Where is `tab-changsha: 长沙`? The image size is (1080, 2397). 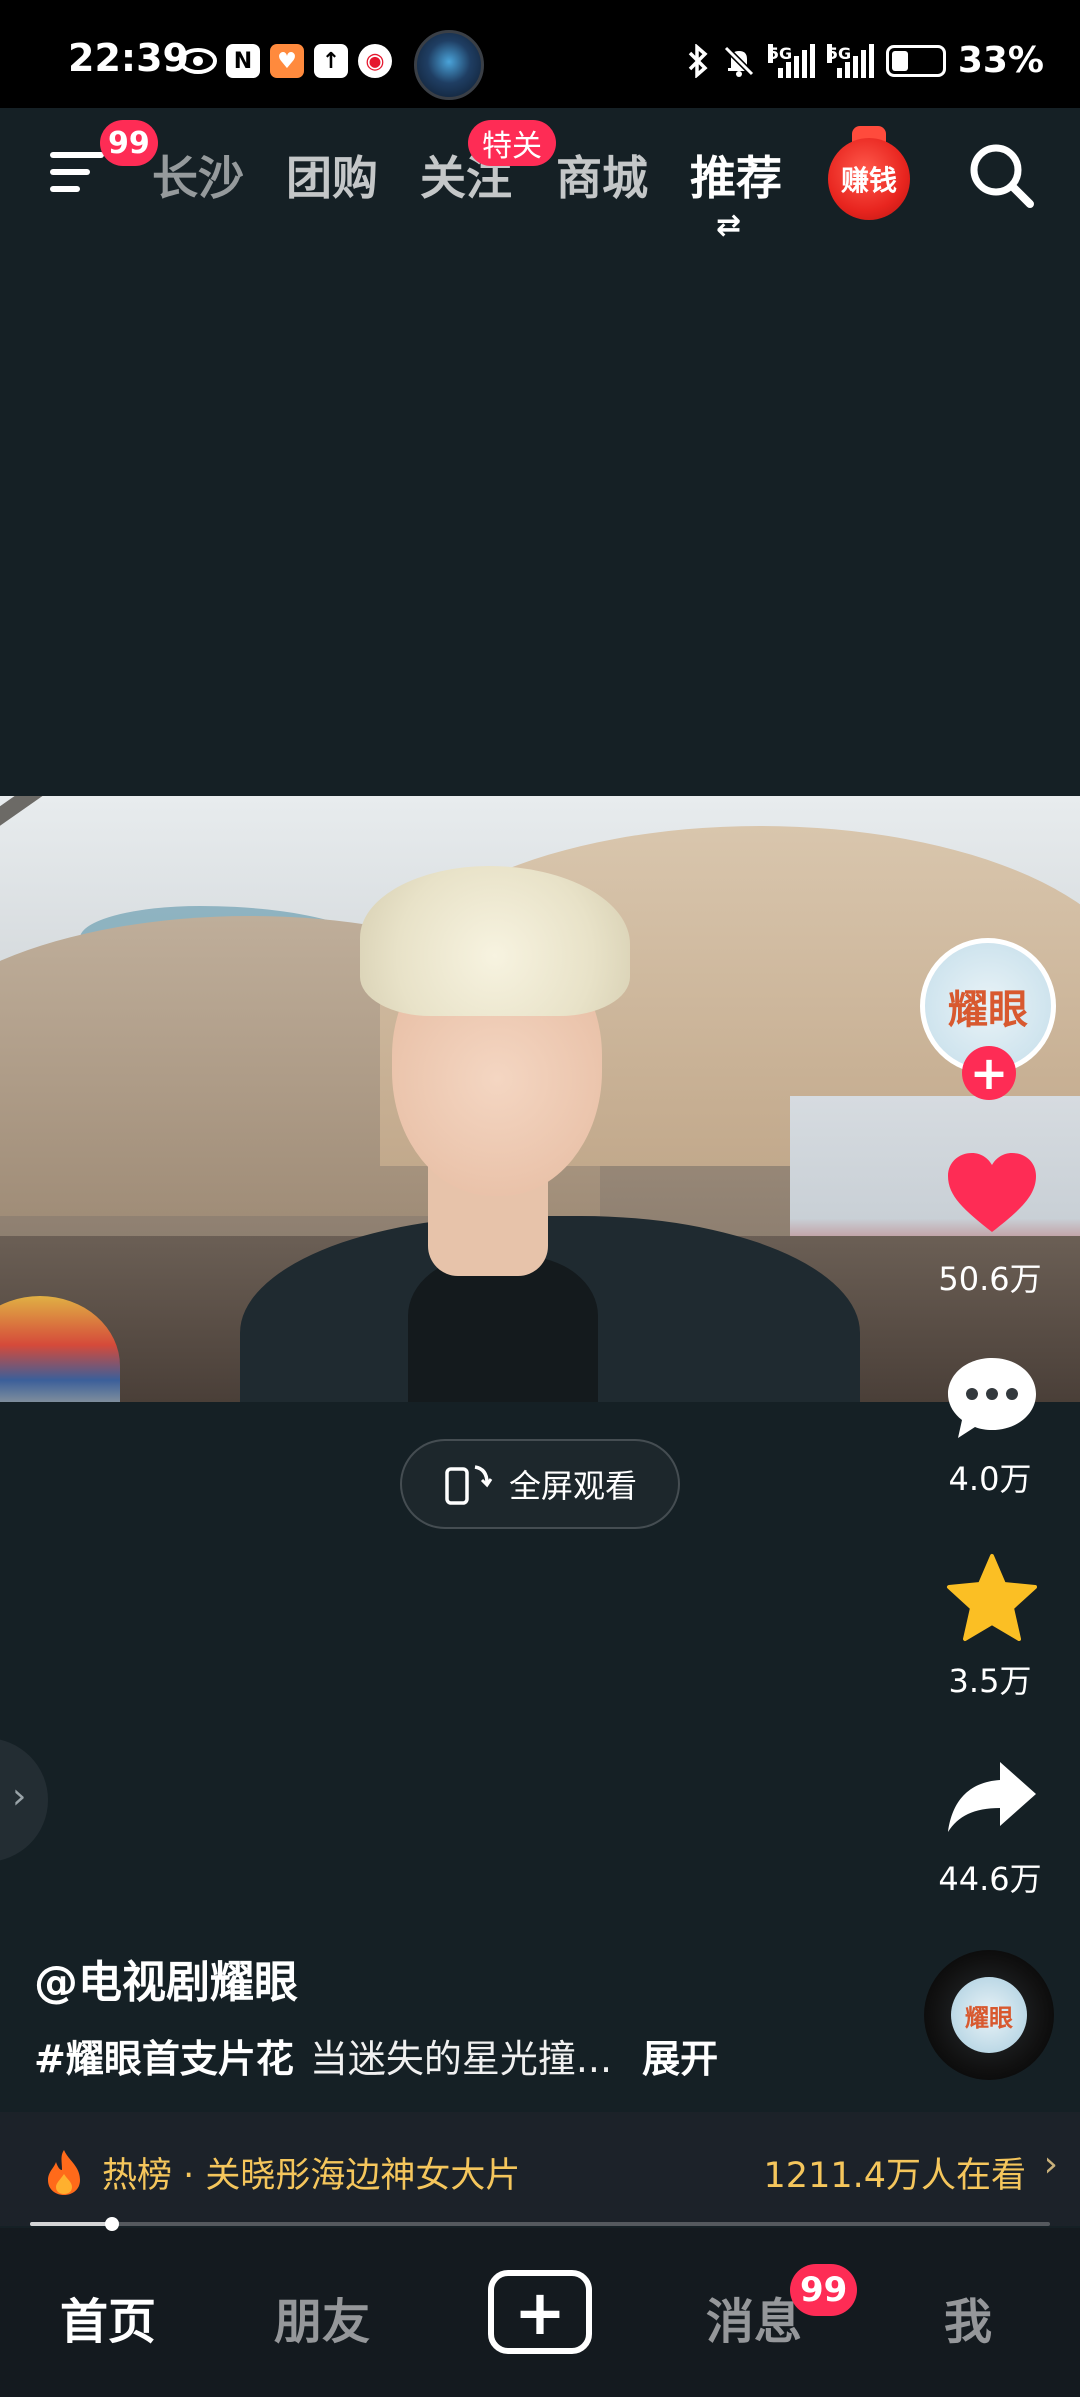
tab-changsha: 长沙 is located at coordinates (198, 175).